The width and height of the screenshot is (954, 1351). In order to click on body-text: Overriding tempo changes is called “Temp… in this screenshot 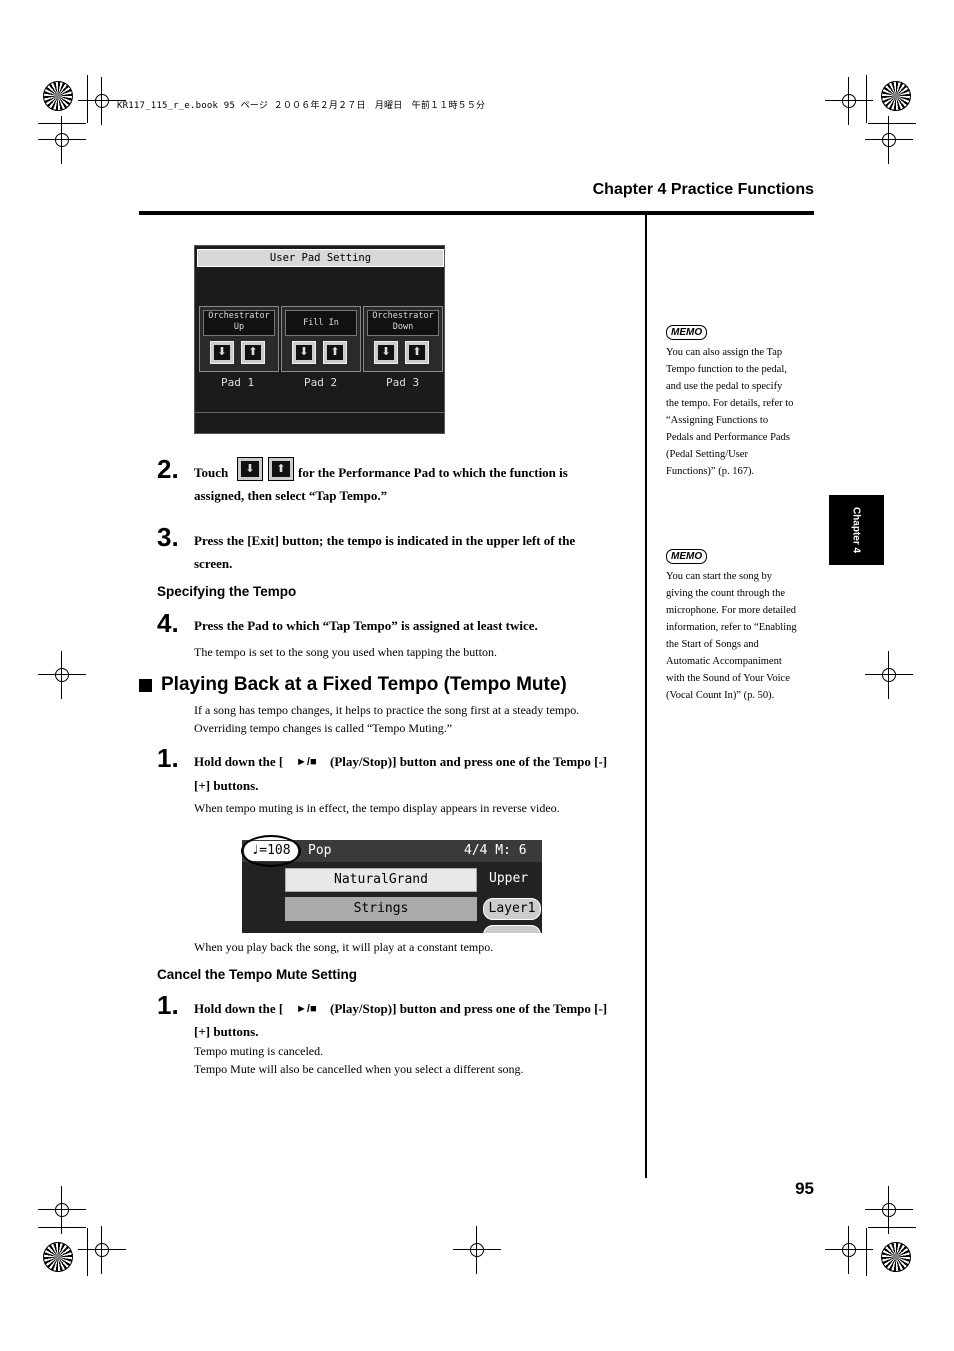, I will do `click(323, 728)`.